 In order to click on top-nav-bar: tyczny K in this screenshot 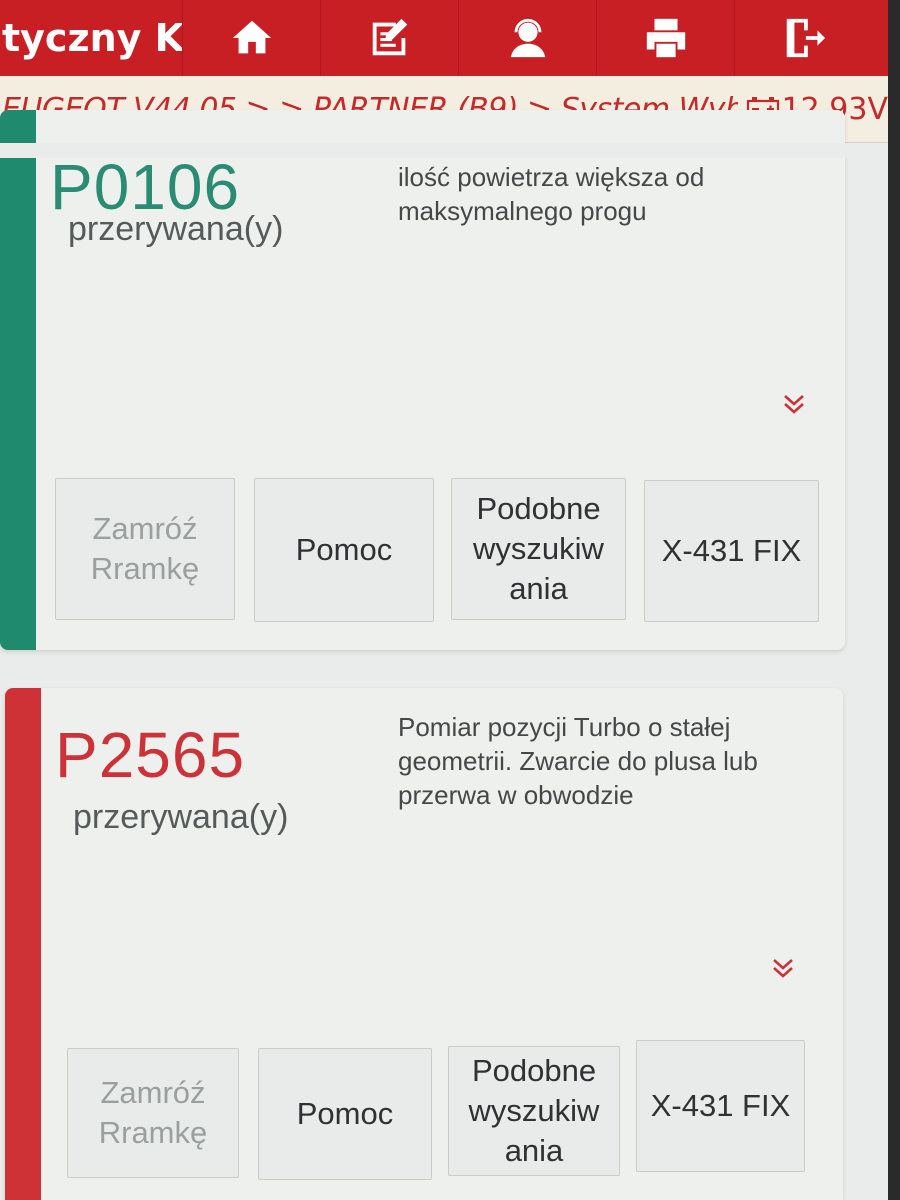, I will do `click(450, 38)`.